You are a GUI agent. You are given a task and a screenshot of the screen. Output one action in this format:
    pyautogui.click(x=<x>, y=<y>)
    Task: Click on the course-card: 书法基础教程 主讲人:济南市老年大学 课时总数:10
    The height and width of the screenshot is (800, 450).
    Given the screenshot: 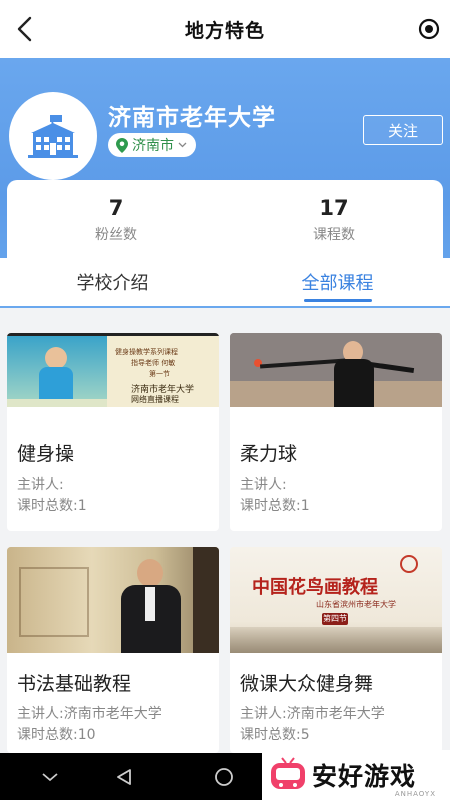 What is the action you would take?
    pyautogui.click(x=113, y=650)
    